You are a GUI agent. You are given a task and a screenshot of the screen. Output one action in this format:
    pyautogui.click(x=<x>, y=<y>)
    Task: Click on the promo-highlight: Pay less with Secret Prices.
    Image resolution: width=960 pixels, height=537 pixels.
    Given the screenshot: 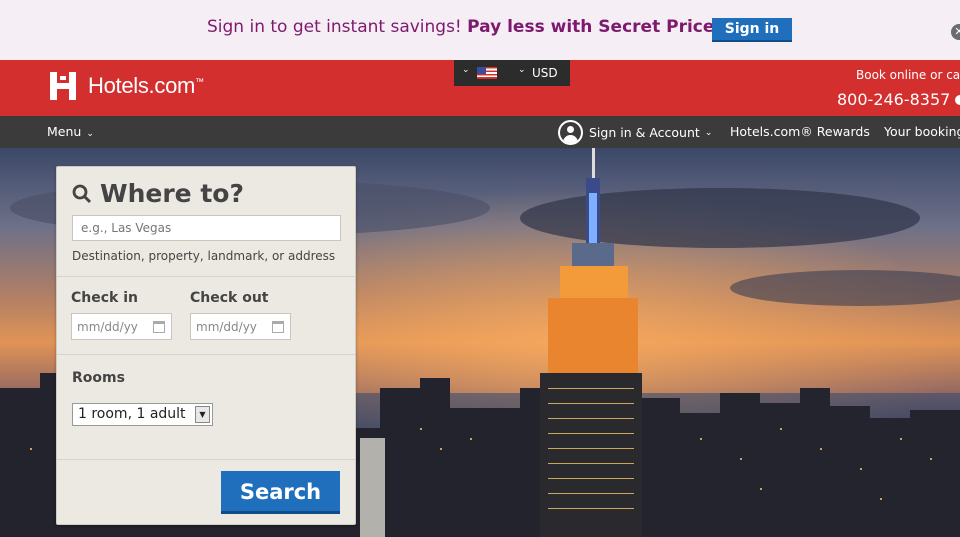 What is the action you would take?
    pyautogui.click(x=599, y=27)
    